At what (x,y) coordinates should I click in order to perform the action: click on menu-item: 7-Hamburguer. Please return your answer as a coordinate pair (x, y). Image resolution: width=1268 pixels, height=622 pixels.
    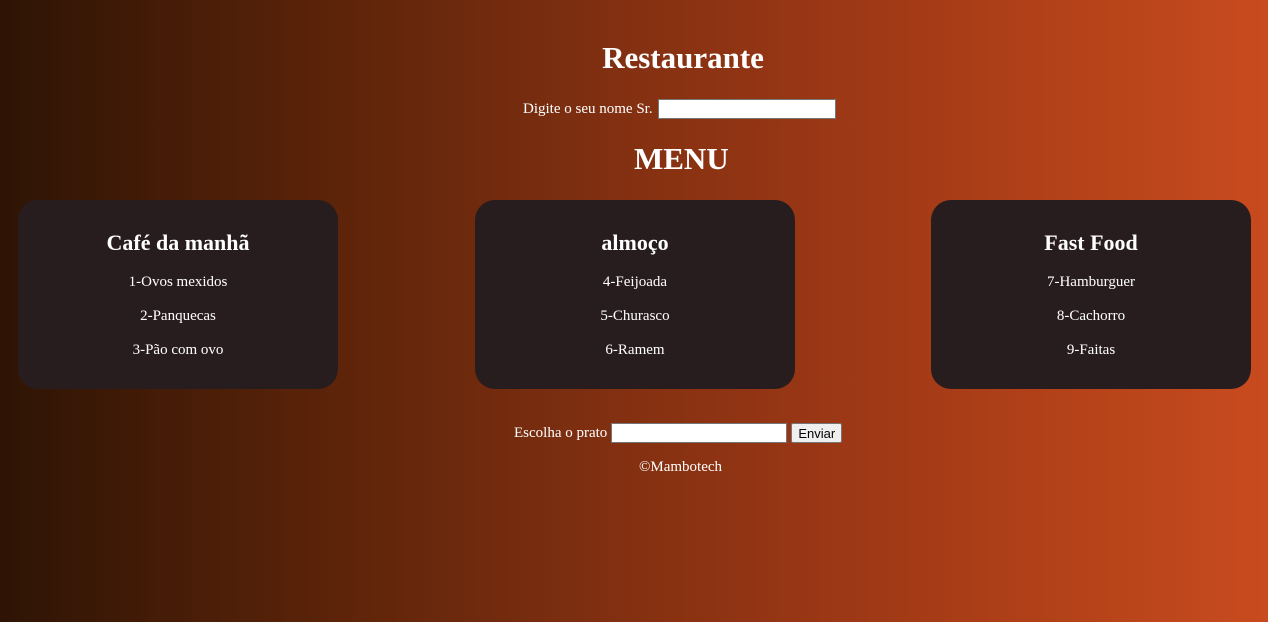
    Looking at the image, I should click on (1091, 282).